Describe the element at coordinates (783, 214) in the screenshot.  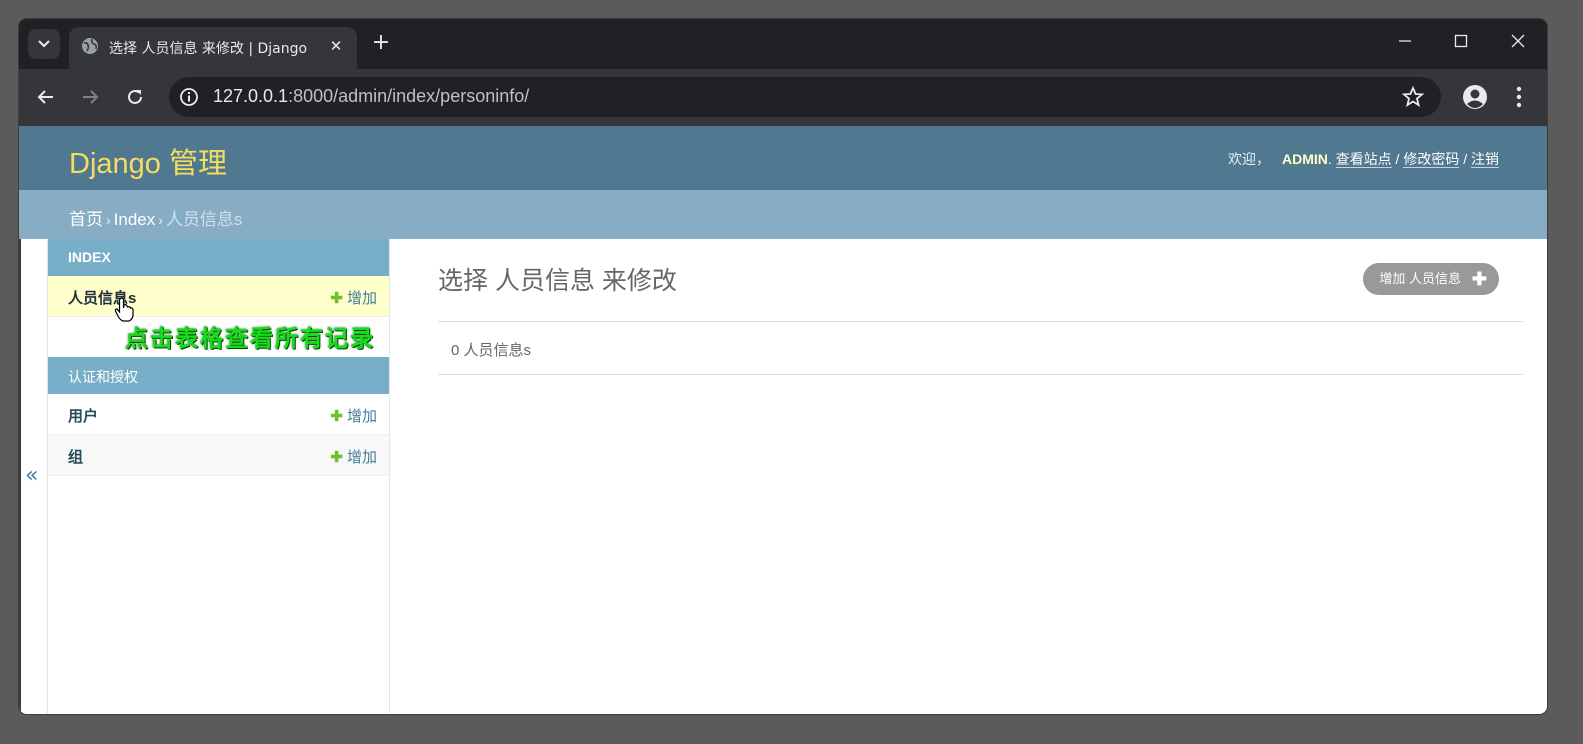
I see `breadcrumb: 首页 › Index › 人员信息s` at that location.